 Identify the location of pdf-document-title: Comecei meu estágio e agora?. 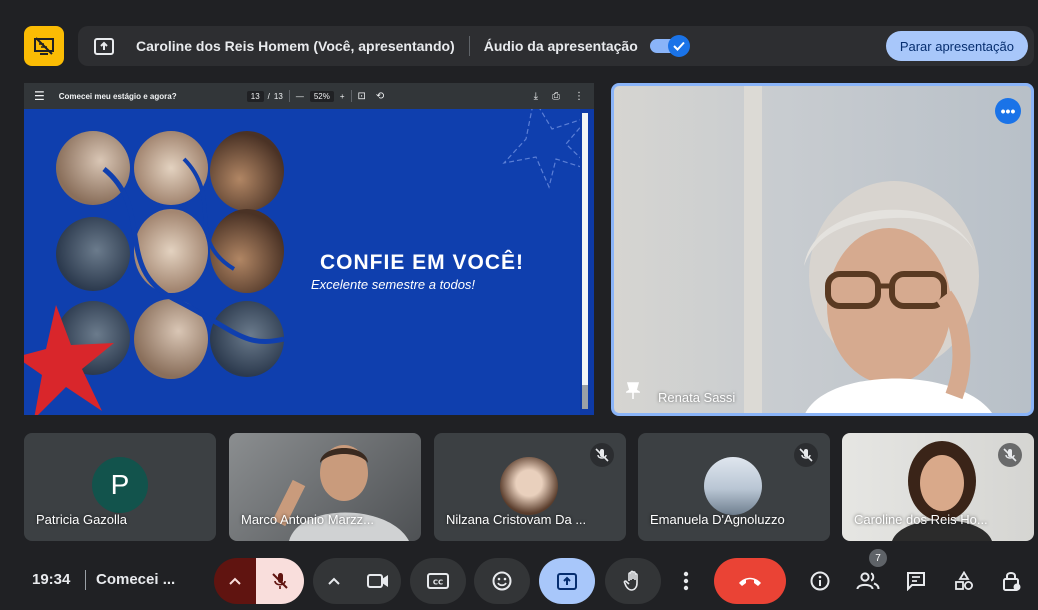
(117, 96).